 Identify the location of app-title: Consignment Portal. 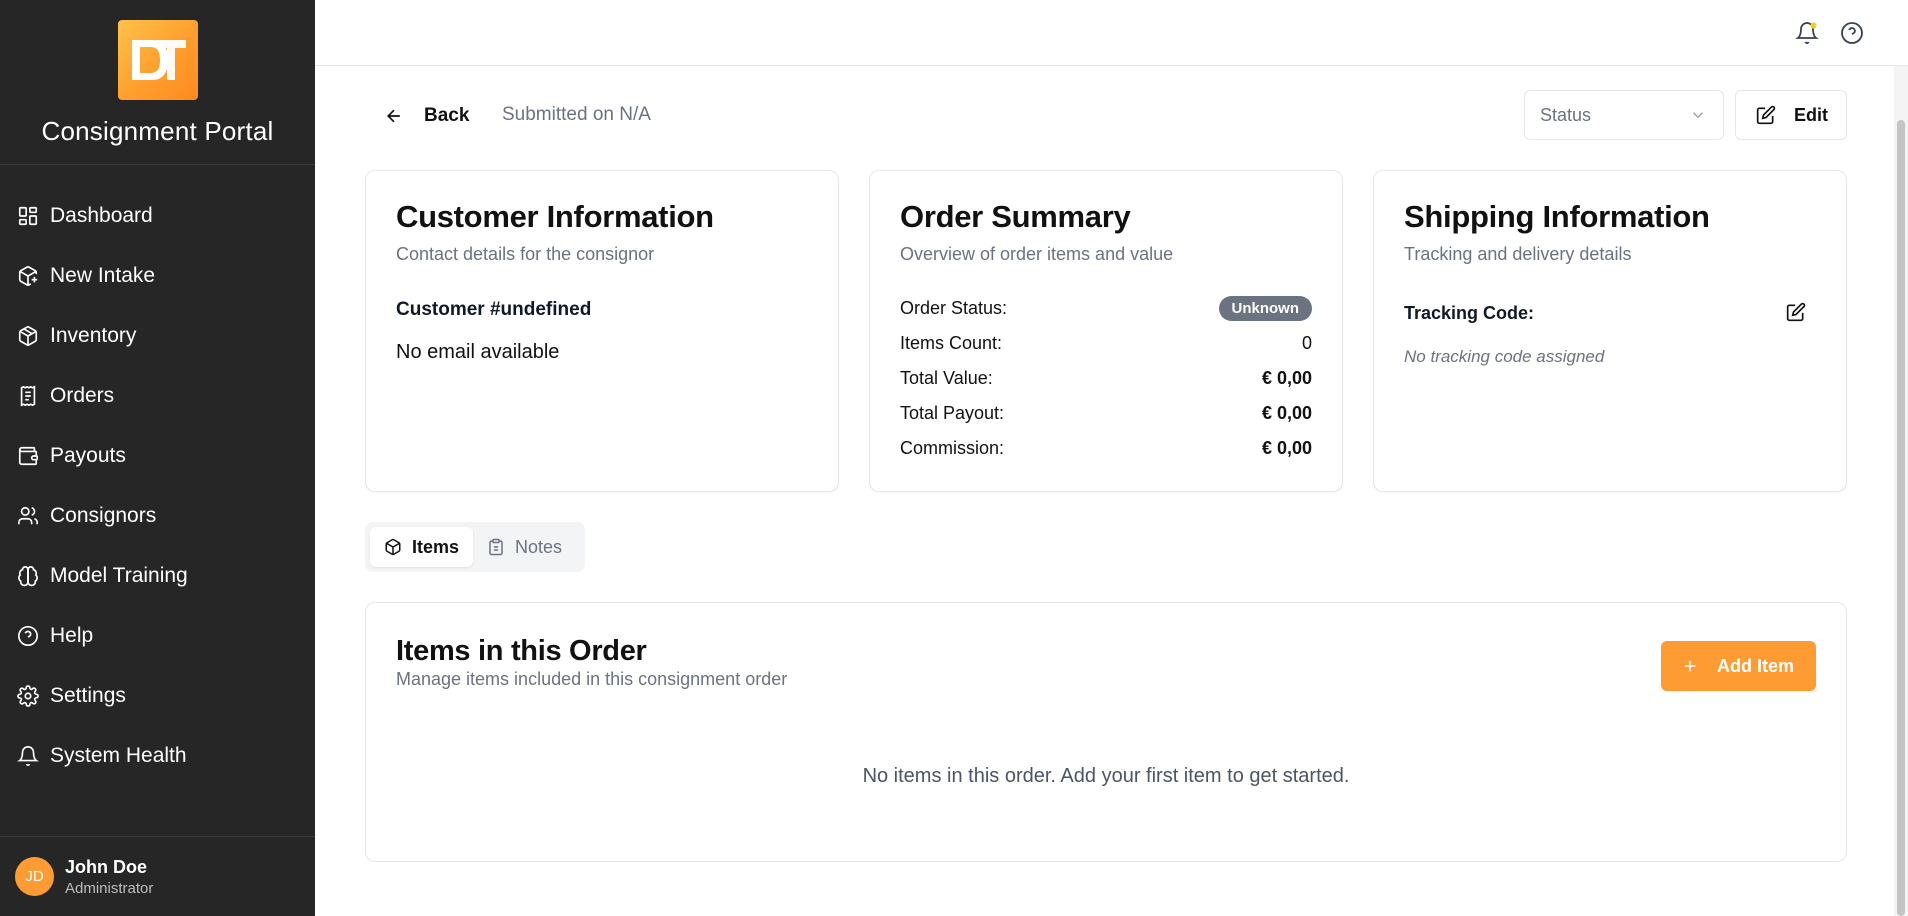
(157, 131).